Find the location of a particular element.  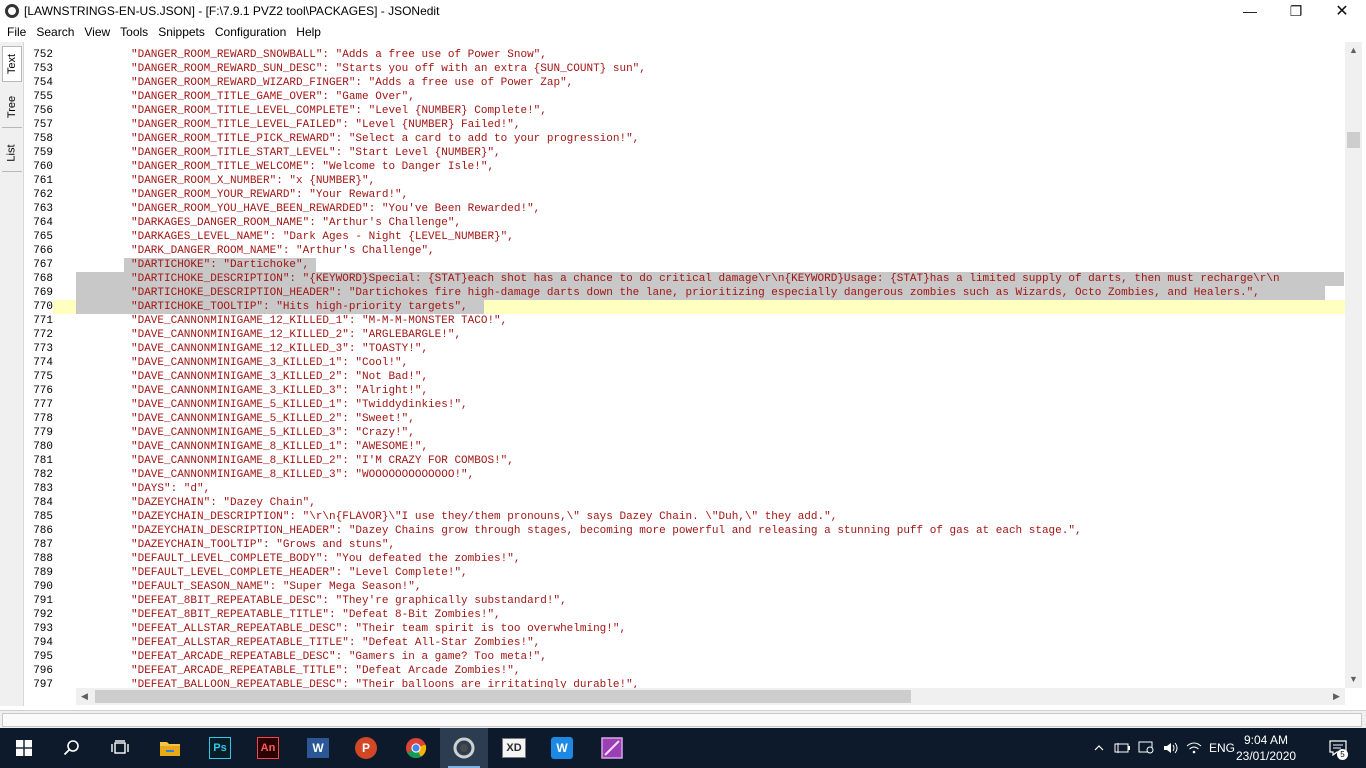

line-number: 765 is located at coordinates (43, 237).